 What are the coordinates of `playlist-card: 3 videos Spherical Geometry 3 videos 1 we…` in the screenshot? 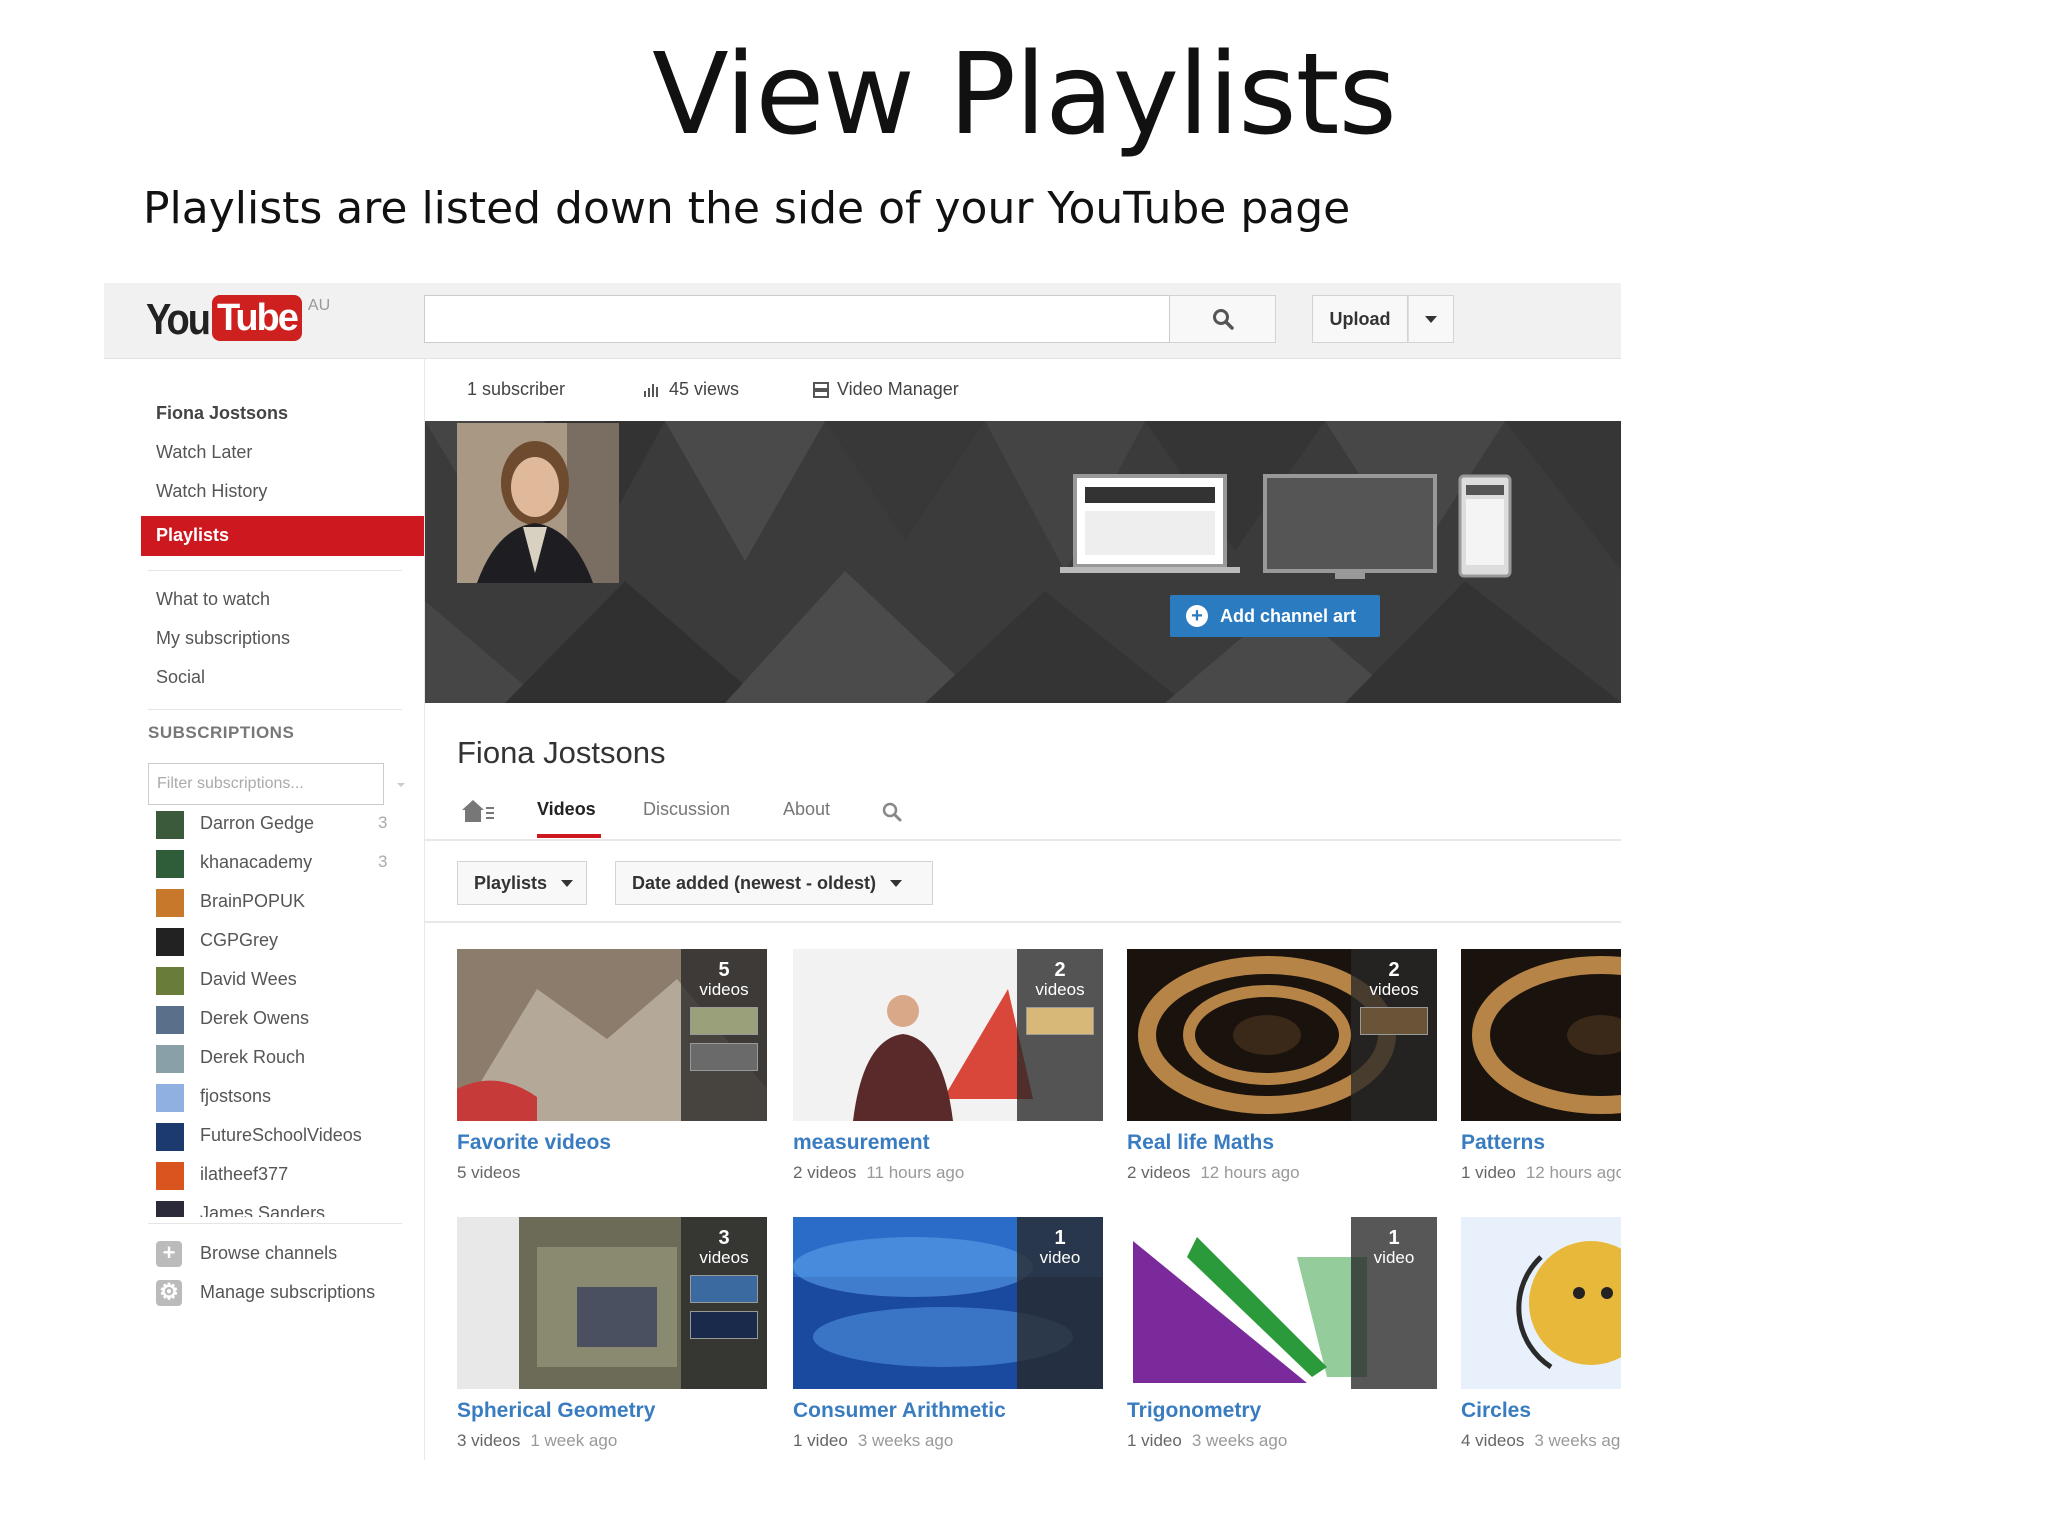 It's located at (612, 1334).